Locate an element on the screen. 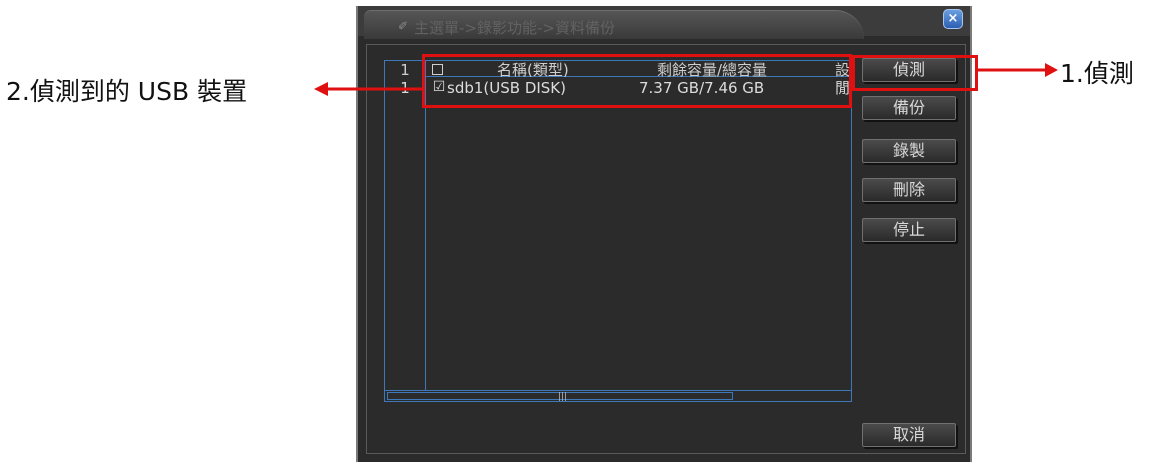  annotation-arrows is located at coordinates (686, 79).